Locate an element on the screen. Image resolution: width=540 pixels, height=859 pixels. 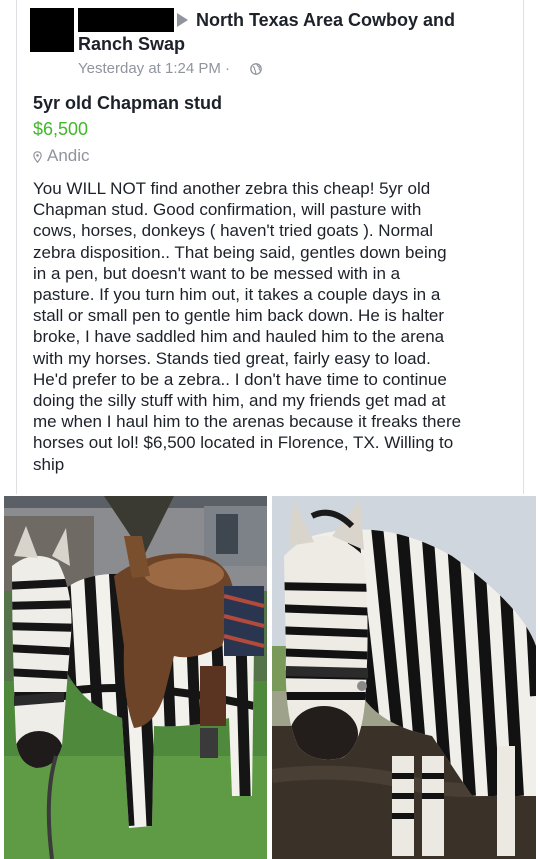
globe-icon is located at coordinates (256, 69).